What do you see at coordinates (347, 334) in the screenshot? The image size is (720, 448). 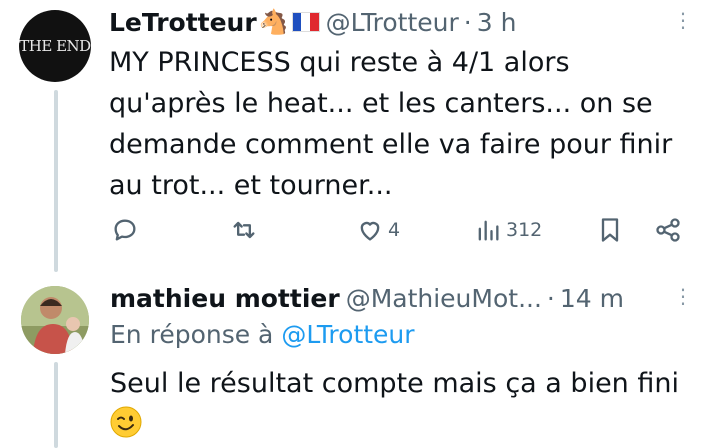 I see `reply-mention-link: @LTrotteur` at bounding box center [347, 334].